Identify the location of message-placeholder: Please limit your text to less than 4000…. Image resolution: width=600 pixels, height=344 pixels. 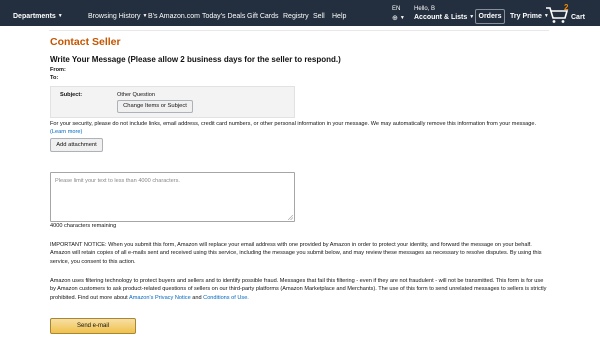
(117, 181).